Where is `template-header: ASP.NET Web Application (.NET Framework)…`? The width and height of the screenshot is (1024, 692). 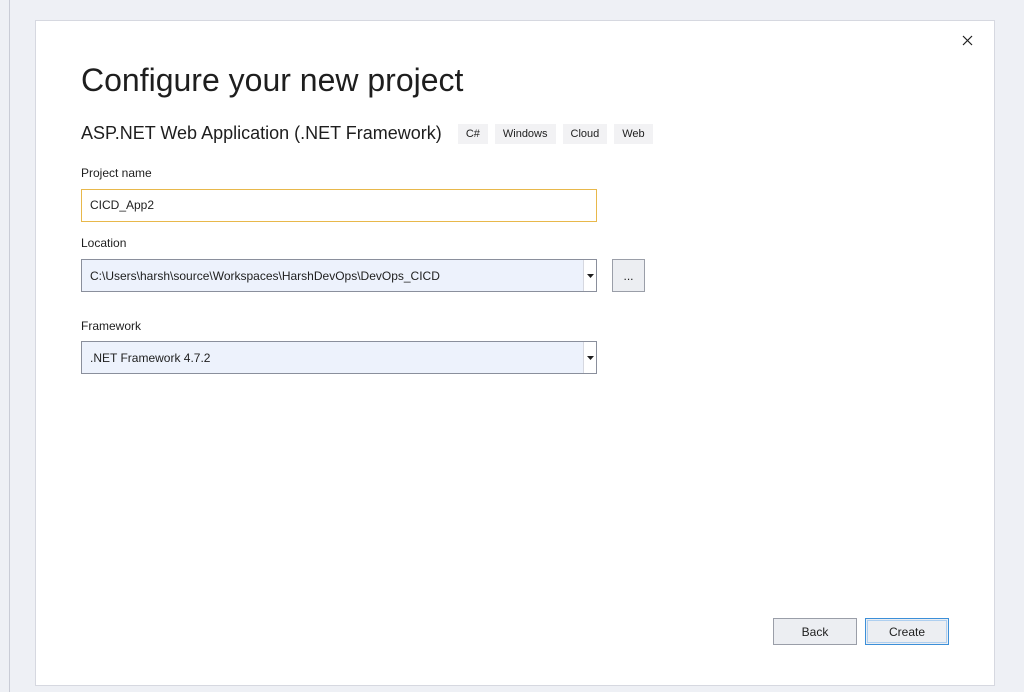
template-header: ASP.NET Web Application (.NET Framework)… is located at coordinates (370, 133).